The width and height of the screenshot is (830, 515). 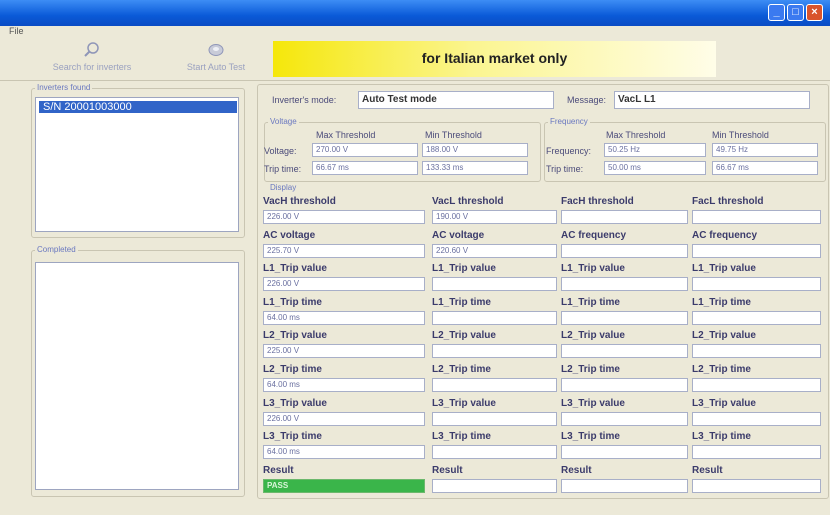 I want to click on menu-file: File, so click(x=16, y=31).